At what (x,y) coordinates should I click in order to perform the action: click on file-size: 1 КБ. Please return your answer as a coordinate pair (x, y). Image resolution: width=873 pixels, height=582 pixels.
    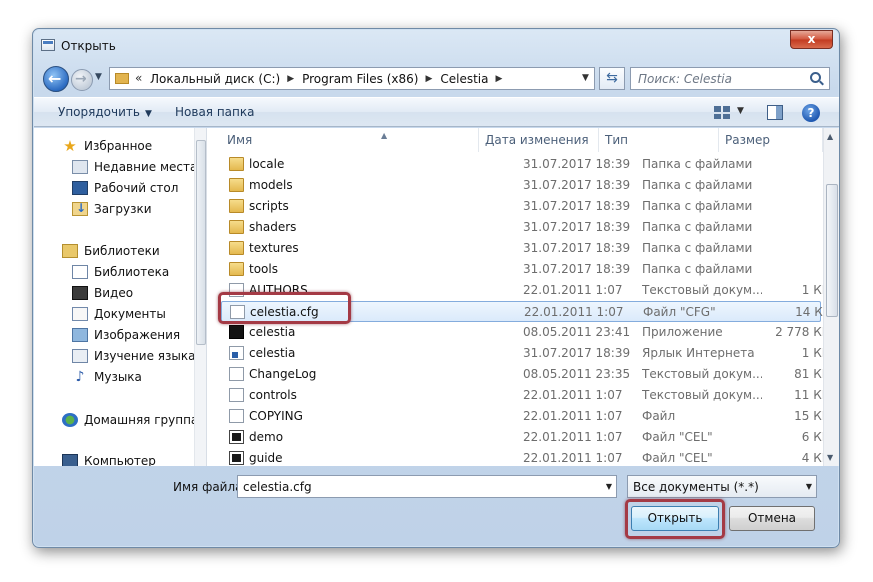
    Looking at the image, I should click on (815, 353).